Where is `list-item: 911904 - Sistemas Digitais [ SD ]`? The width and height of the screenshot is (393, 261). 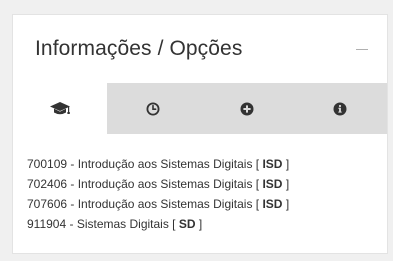 list-item: 911904 - Sistemas Digitais [ SD ] is located at coordinates (207, 224).